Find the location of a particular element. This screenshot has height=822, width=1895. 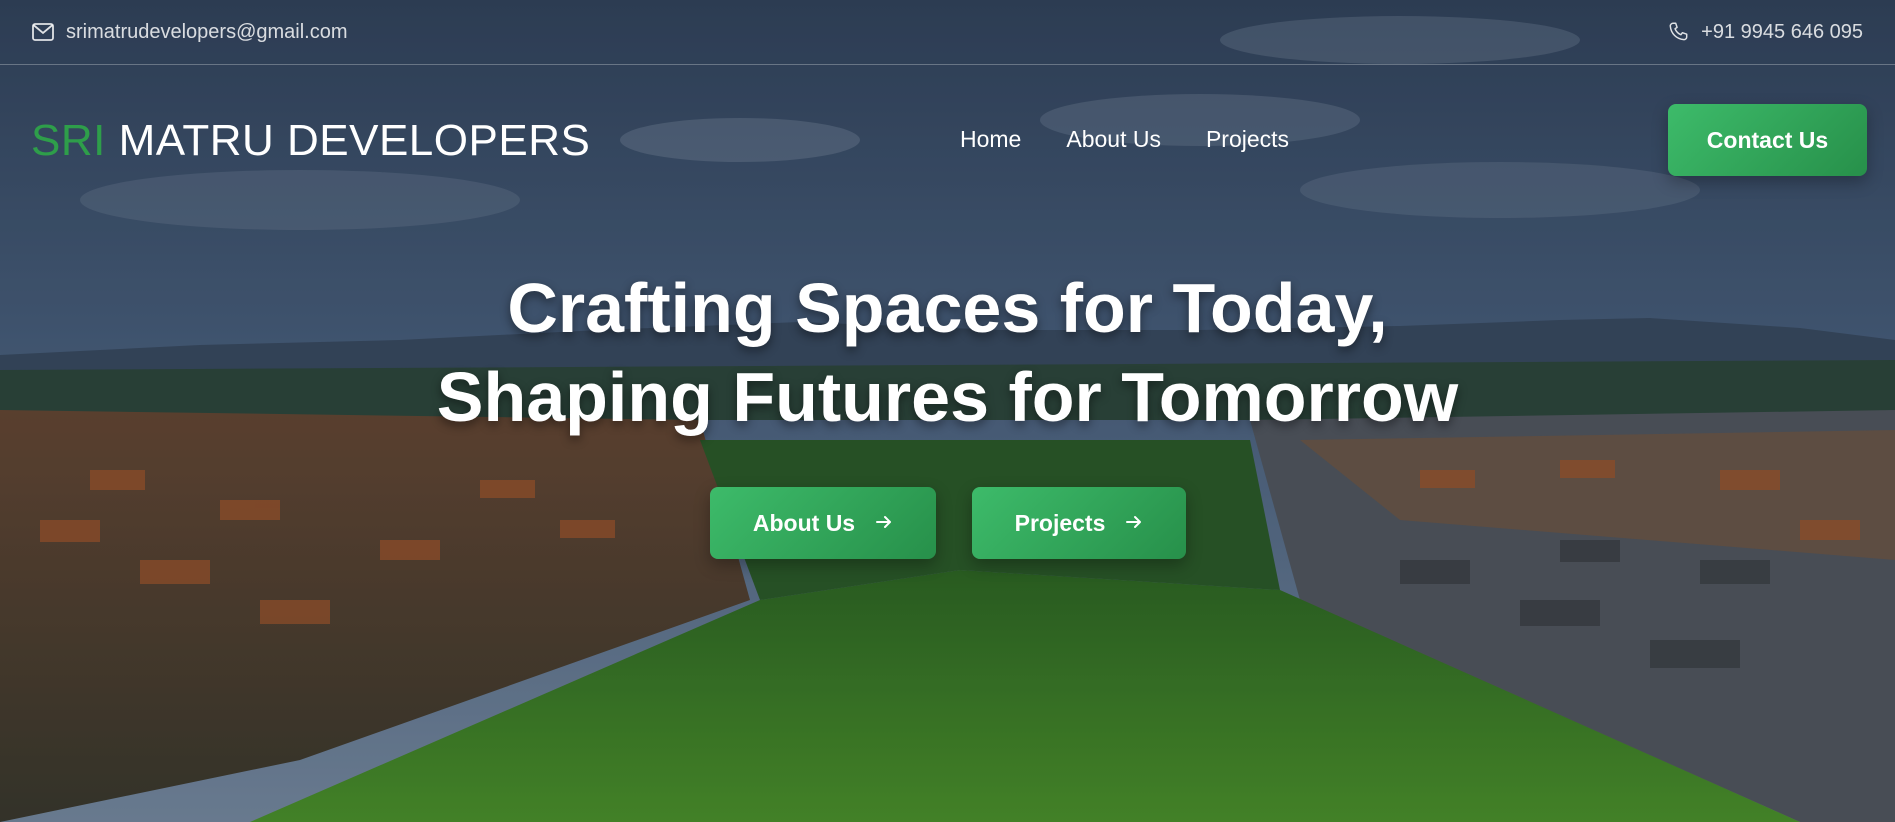

nav-menu: Home About Us Projects is located at coordinates (1124, 139).